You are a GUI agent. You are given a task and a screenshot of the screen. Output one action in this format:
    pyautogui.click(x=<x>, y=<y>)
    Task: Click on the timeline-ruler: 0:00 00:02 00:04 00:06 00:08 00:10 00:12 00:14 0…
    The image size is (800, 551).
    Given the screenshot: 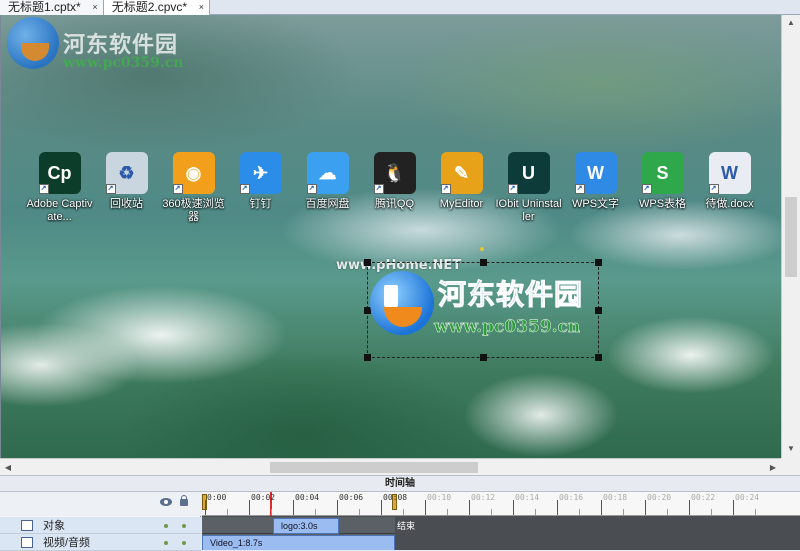 What is the action you would take?
    pyautogui.click(x=501, y=504)
    